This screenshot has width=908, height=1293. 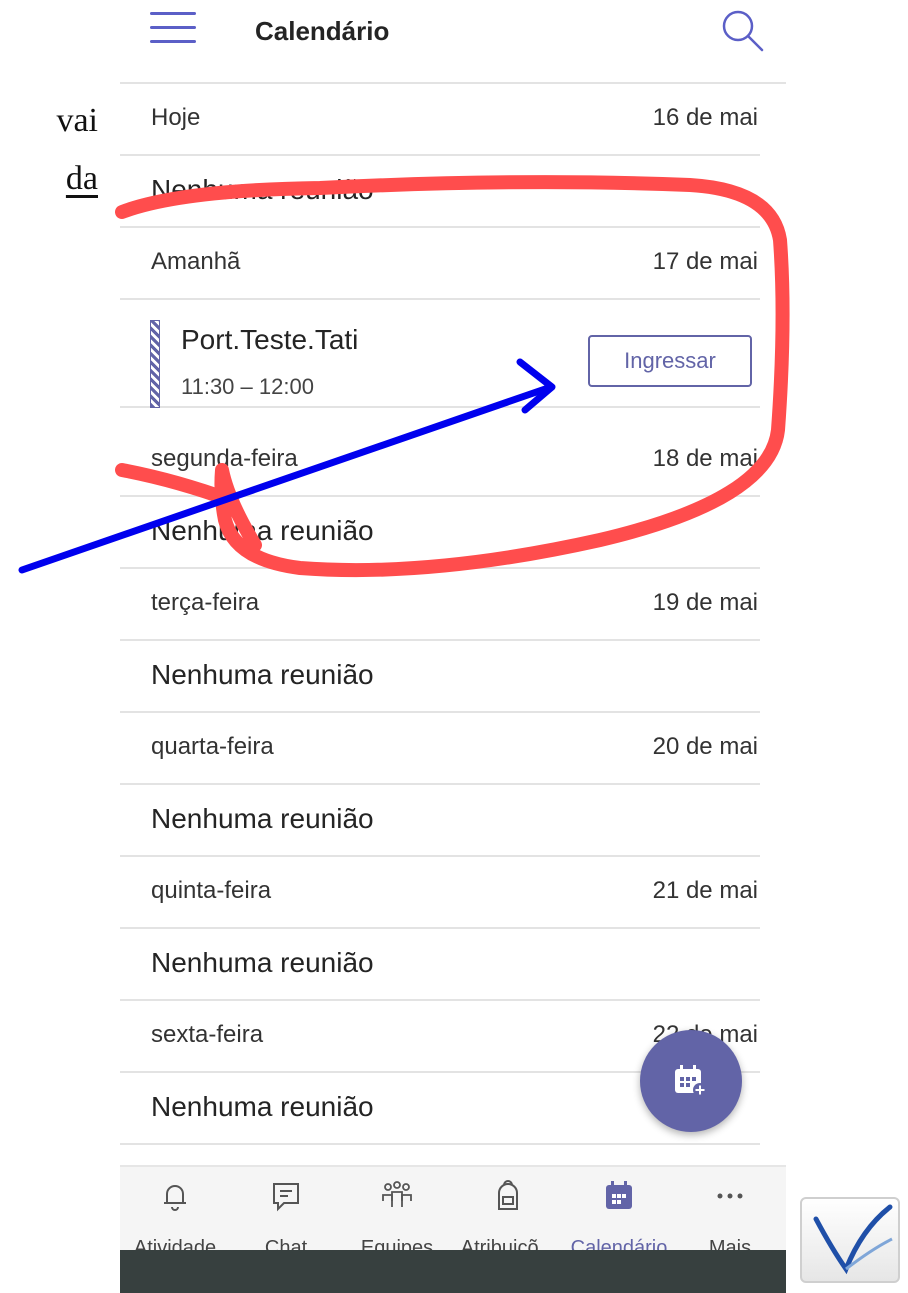 I want to click on side-text-fragment-1: vai, so click(x=77, y=120).